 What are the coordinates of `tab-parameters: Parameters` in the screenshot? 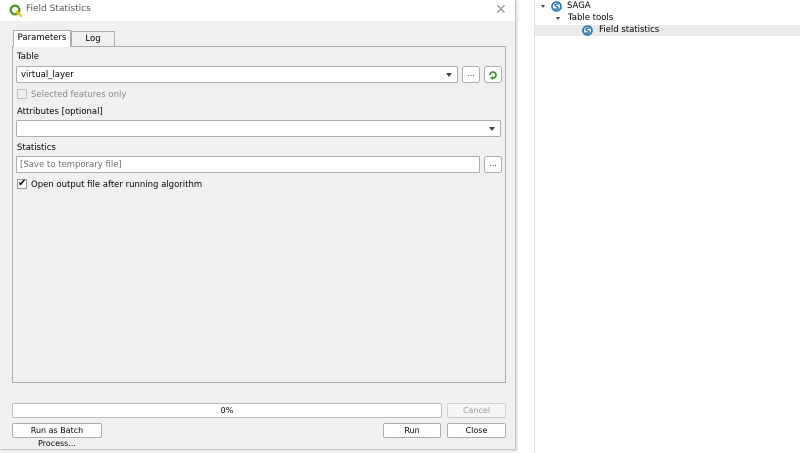 It's located at (42, 38).